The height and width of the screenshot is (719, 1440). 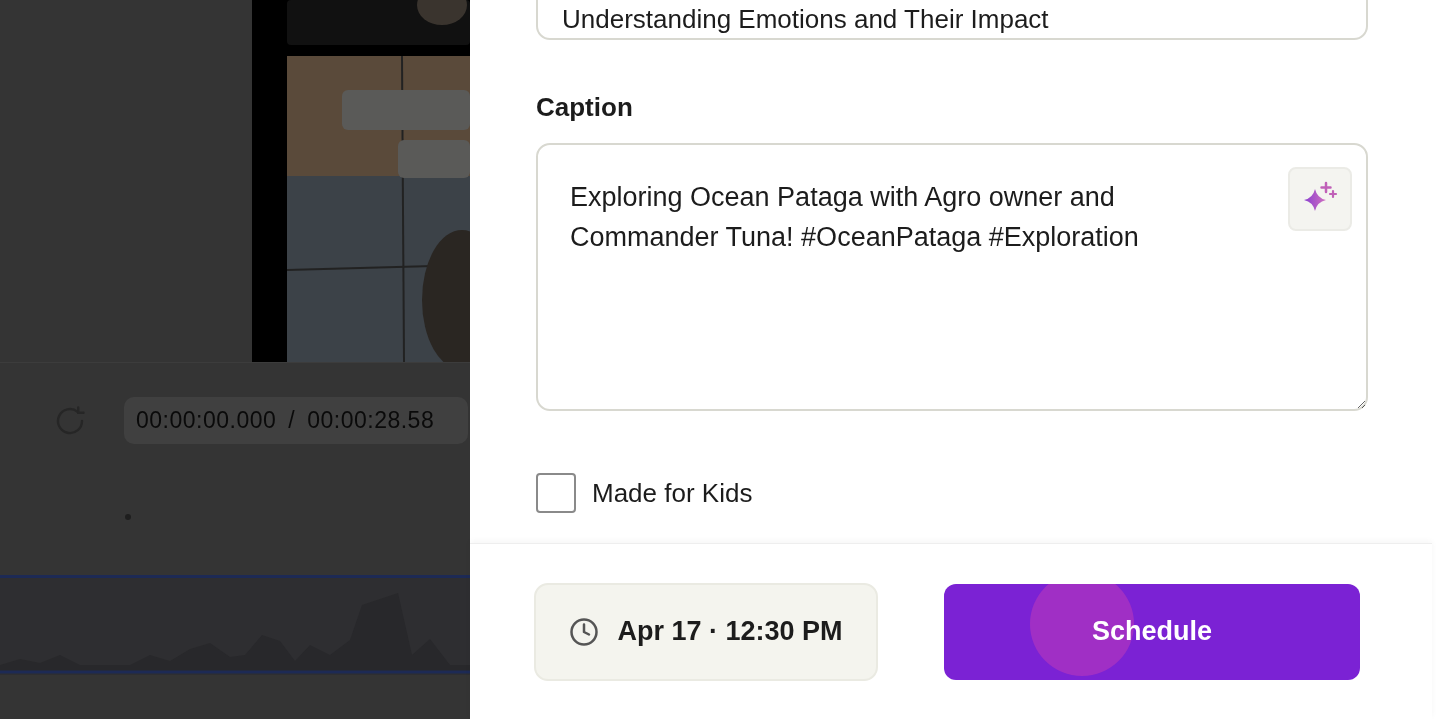 What do you see at coordinates (584, 631) in the screenshot?
I see `clock-icon` at bounding box center [584, 631].